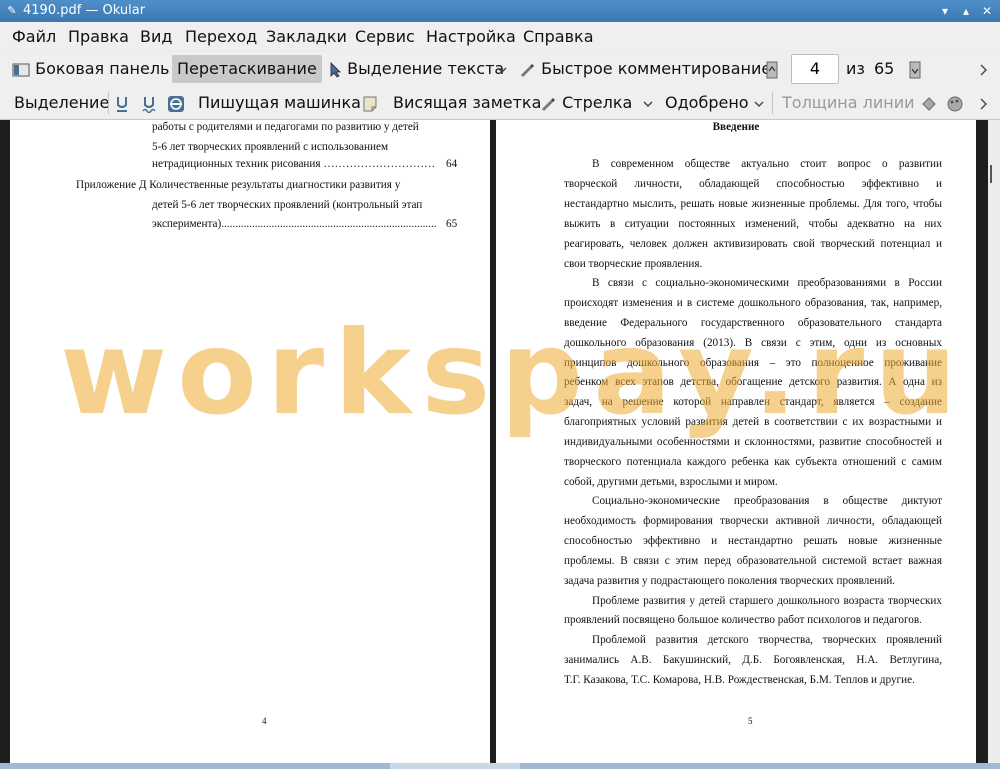 The height and width of the screenshot is (769, 1000). I want to click on toc-page-ref: 65, so click(452, 224).